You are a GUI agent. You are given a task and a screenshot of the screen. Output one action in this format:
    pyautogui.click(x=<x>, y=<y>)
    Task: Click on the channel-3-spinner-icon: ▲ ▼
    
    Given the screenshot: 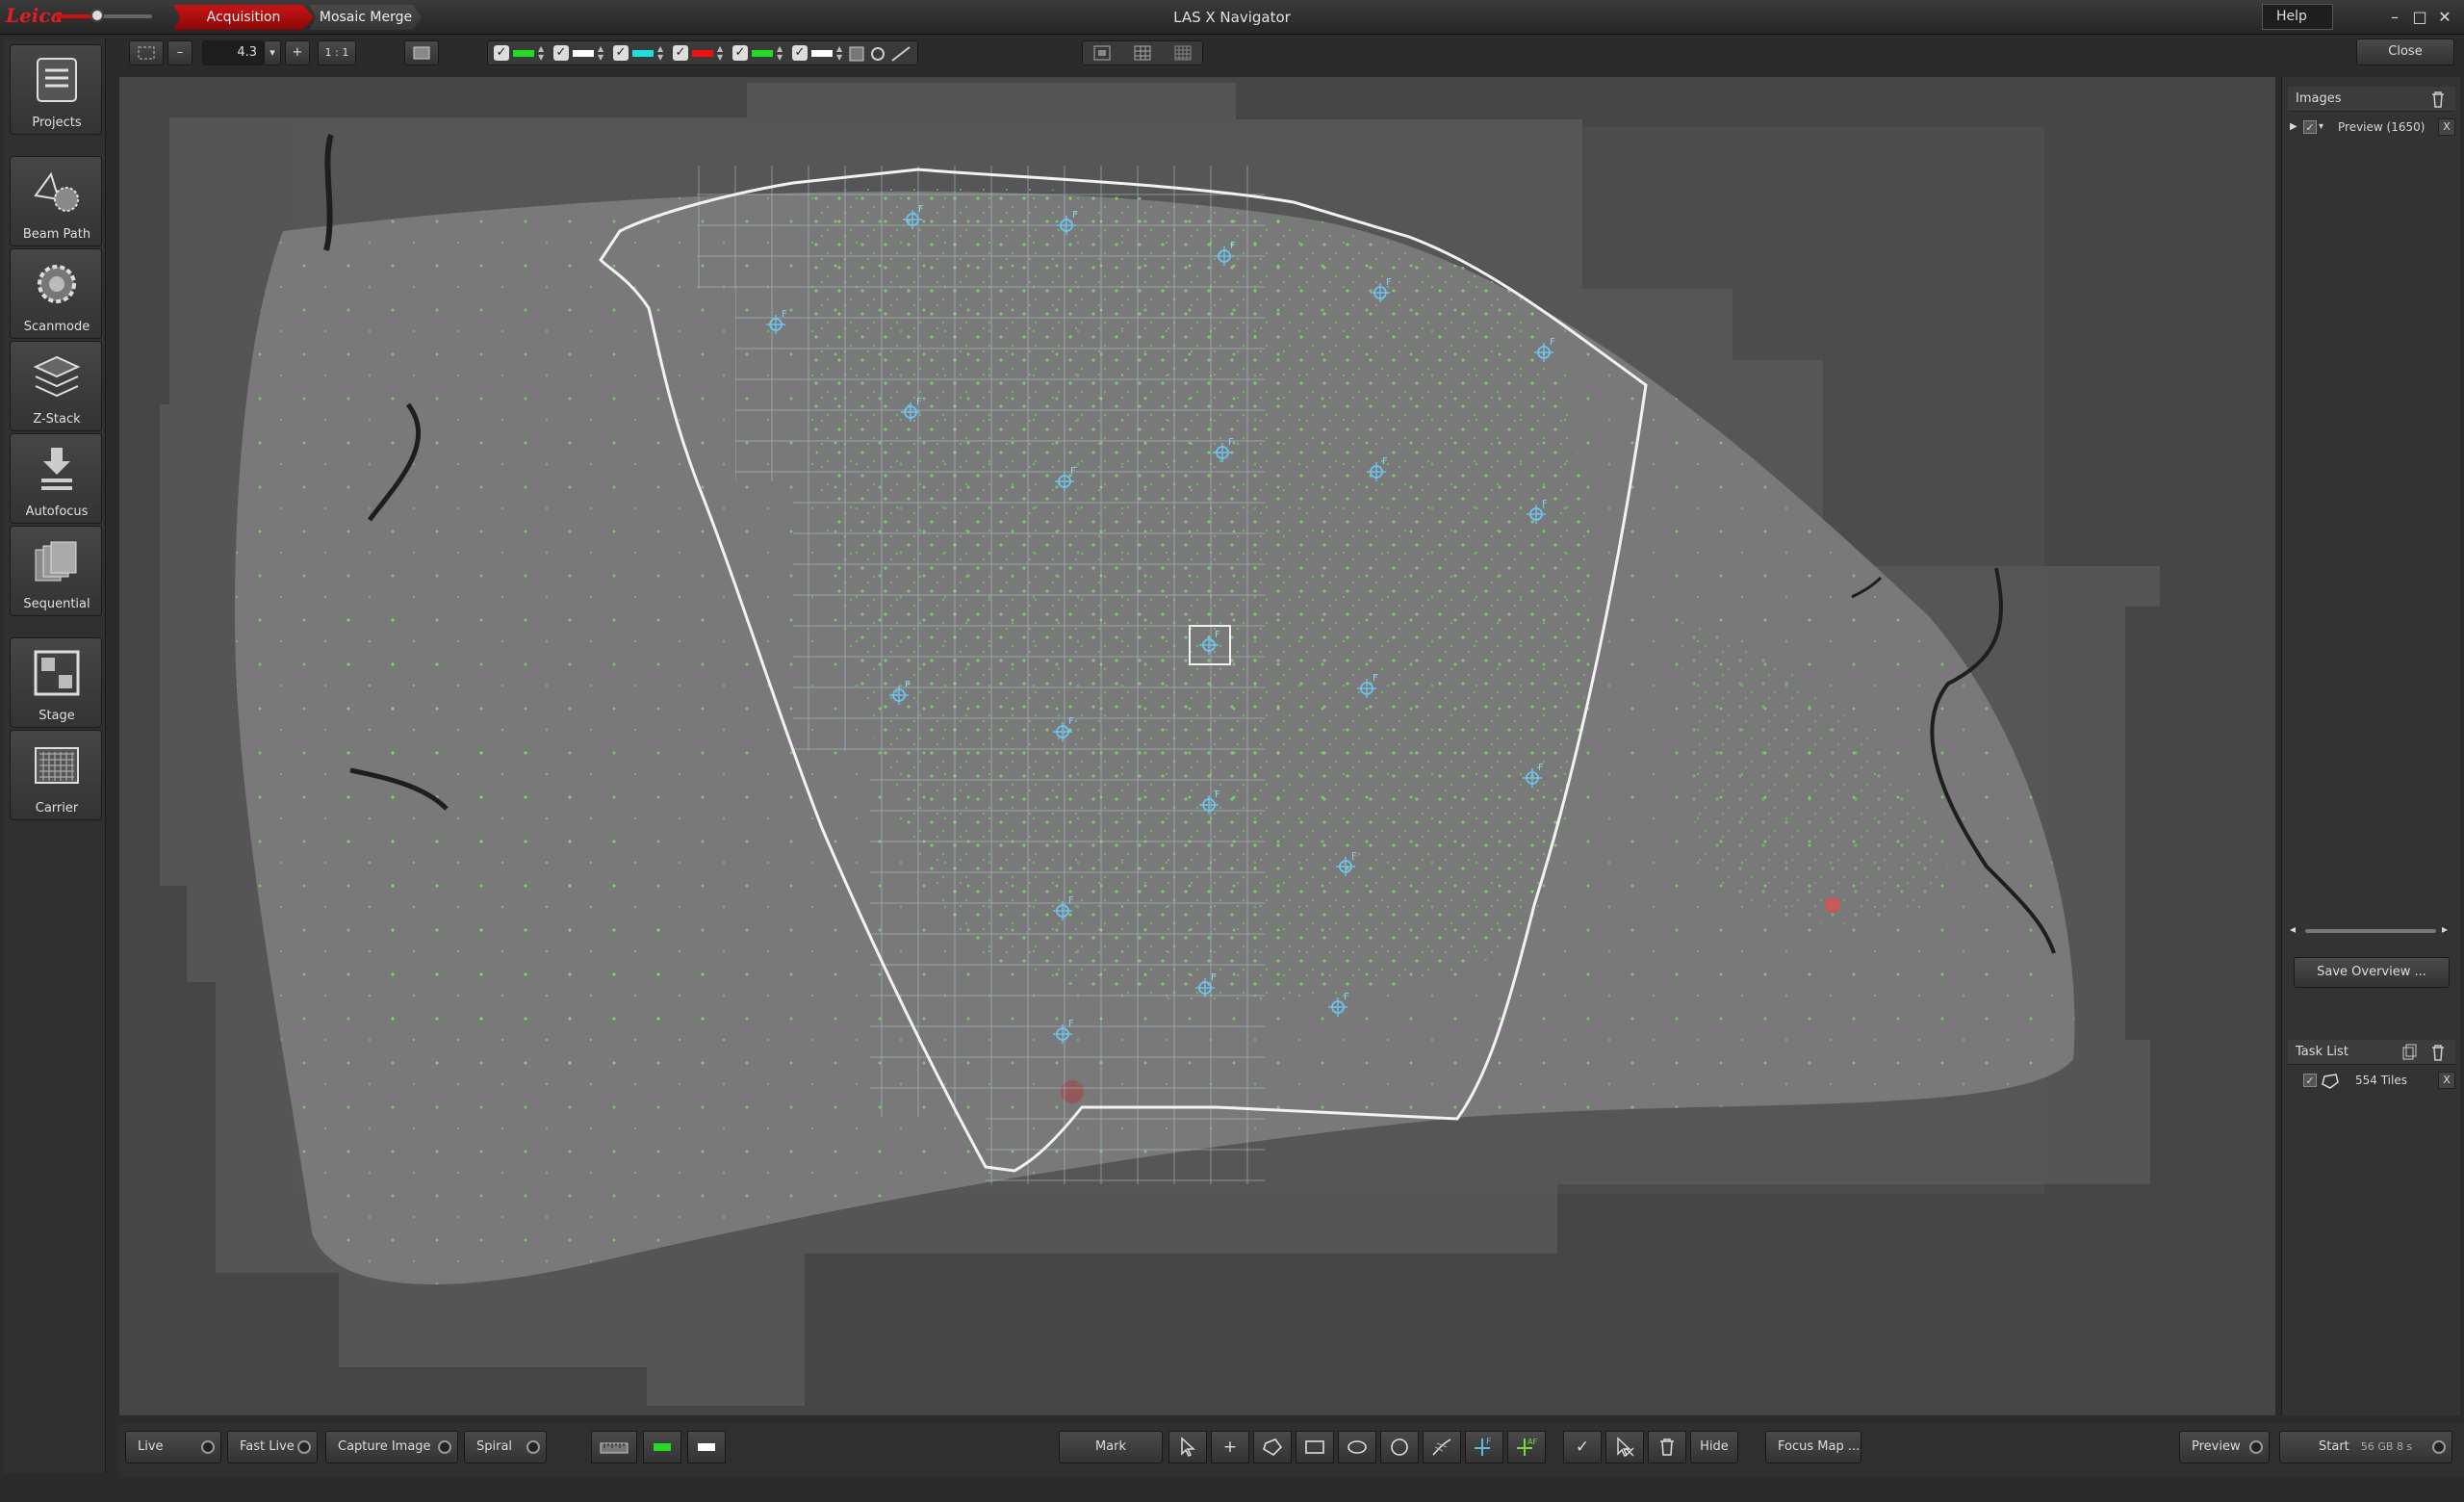 What is the action you would take?
    pyautogui.click(x=661, y=53)
    